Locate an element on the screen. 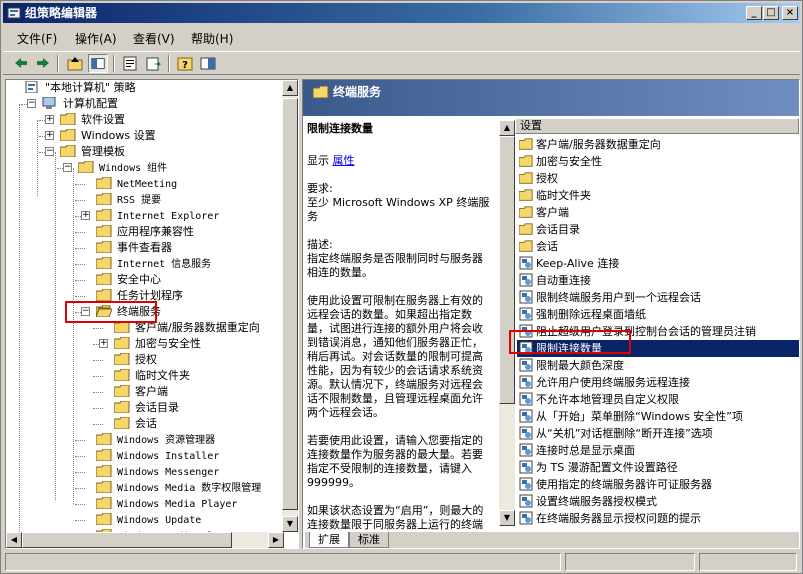 This screenshot has height=574, width=803. list-item-label: 从「开始」菜单删除“Windows 安全性”项 is located at coordinates (639, 416).